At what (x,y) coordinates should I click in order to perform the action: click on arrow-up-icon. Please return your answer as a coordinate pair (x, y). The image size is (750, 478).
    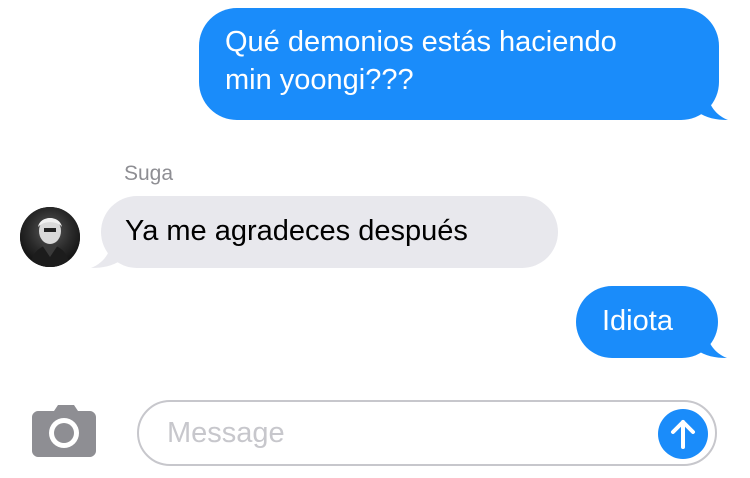
    Looking at the image, I should click on (683, 434).